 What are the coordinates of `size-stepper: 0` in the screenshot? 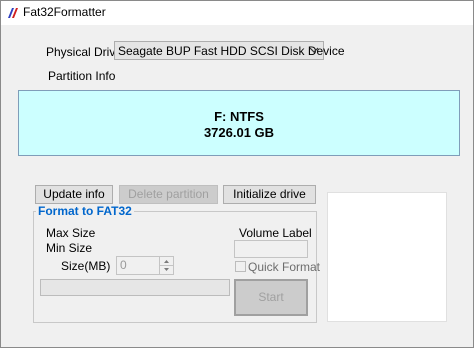 It's located at (145, 265).